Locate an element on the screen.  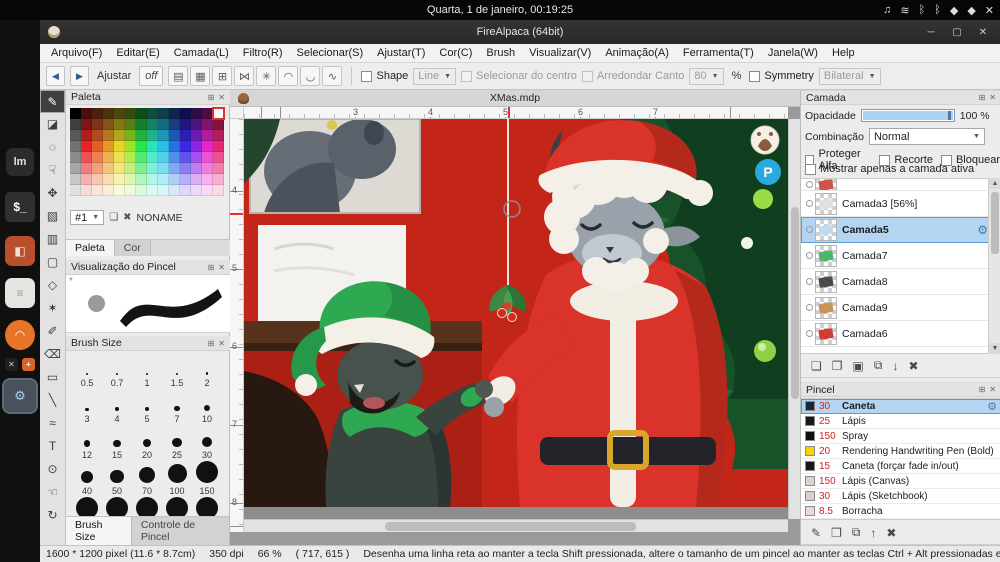
brush-size-150: 150 is located at coordinates (207, 478).